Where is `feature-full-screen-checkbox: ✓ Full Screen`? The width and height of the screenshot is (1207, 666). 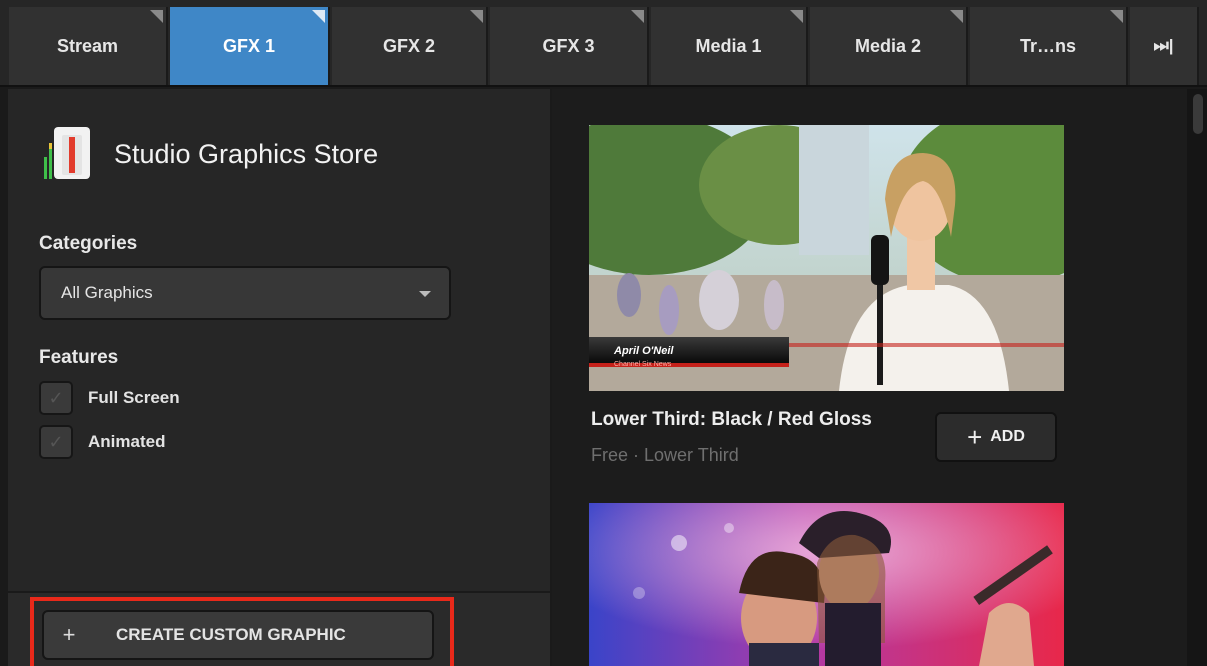 feature-full-screen-checkbox: ✓ Full Screen is located at coordinates (109, 398).